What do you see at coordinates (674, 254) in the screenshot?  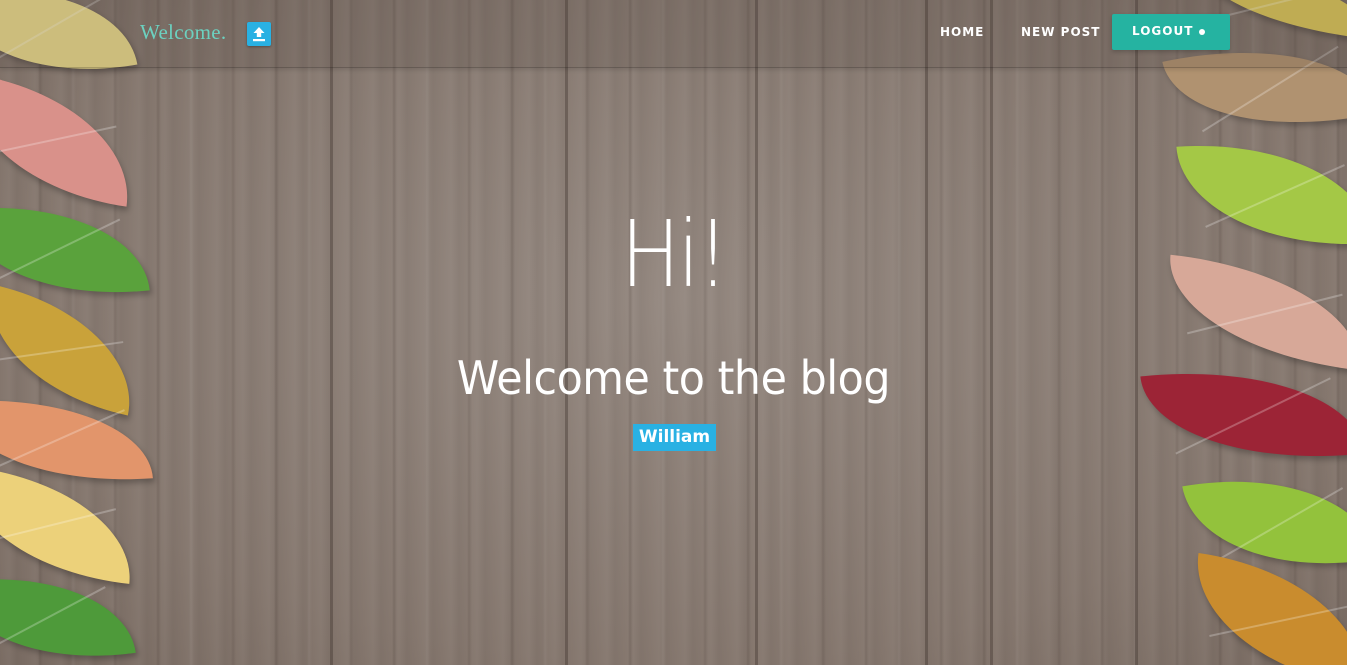 I see `hero-greeting: Hi!` at bounding box center [674, 254].